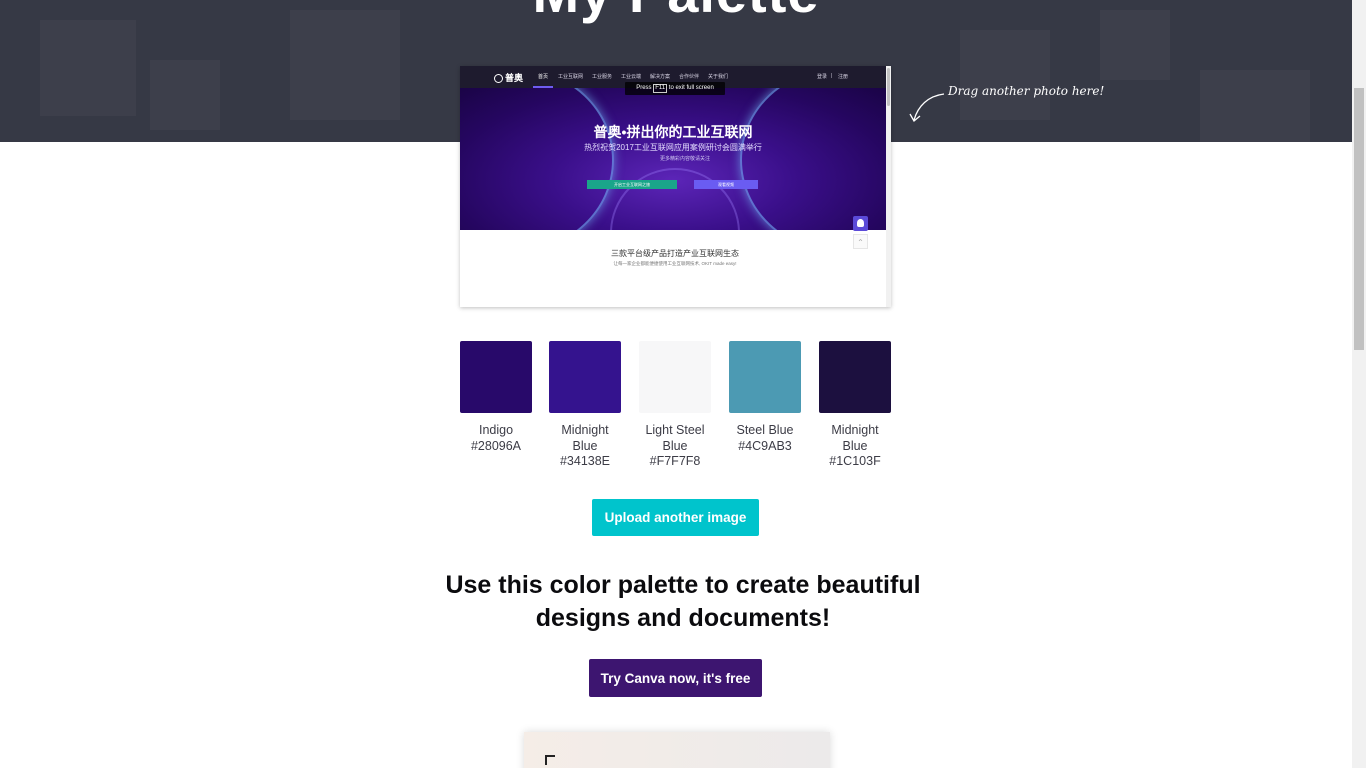 The height and width of the screenshot is (768, 1366). I want to click on design-template-card, so click(677, 750).